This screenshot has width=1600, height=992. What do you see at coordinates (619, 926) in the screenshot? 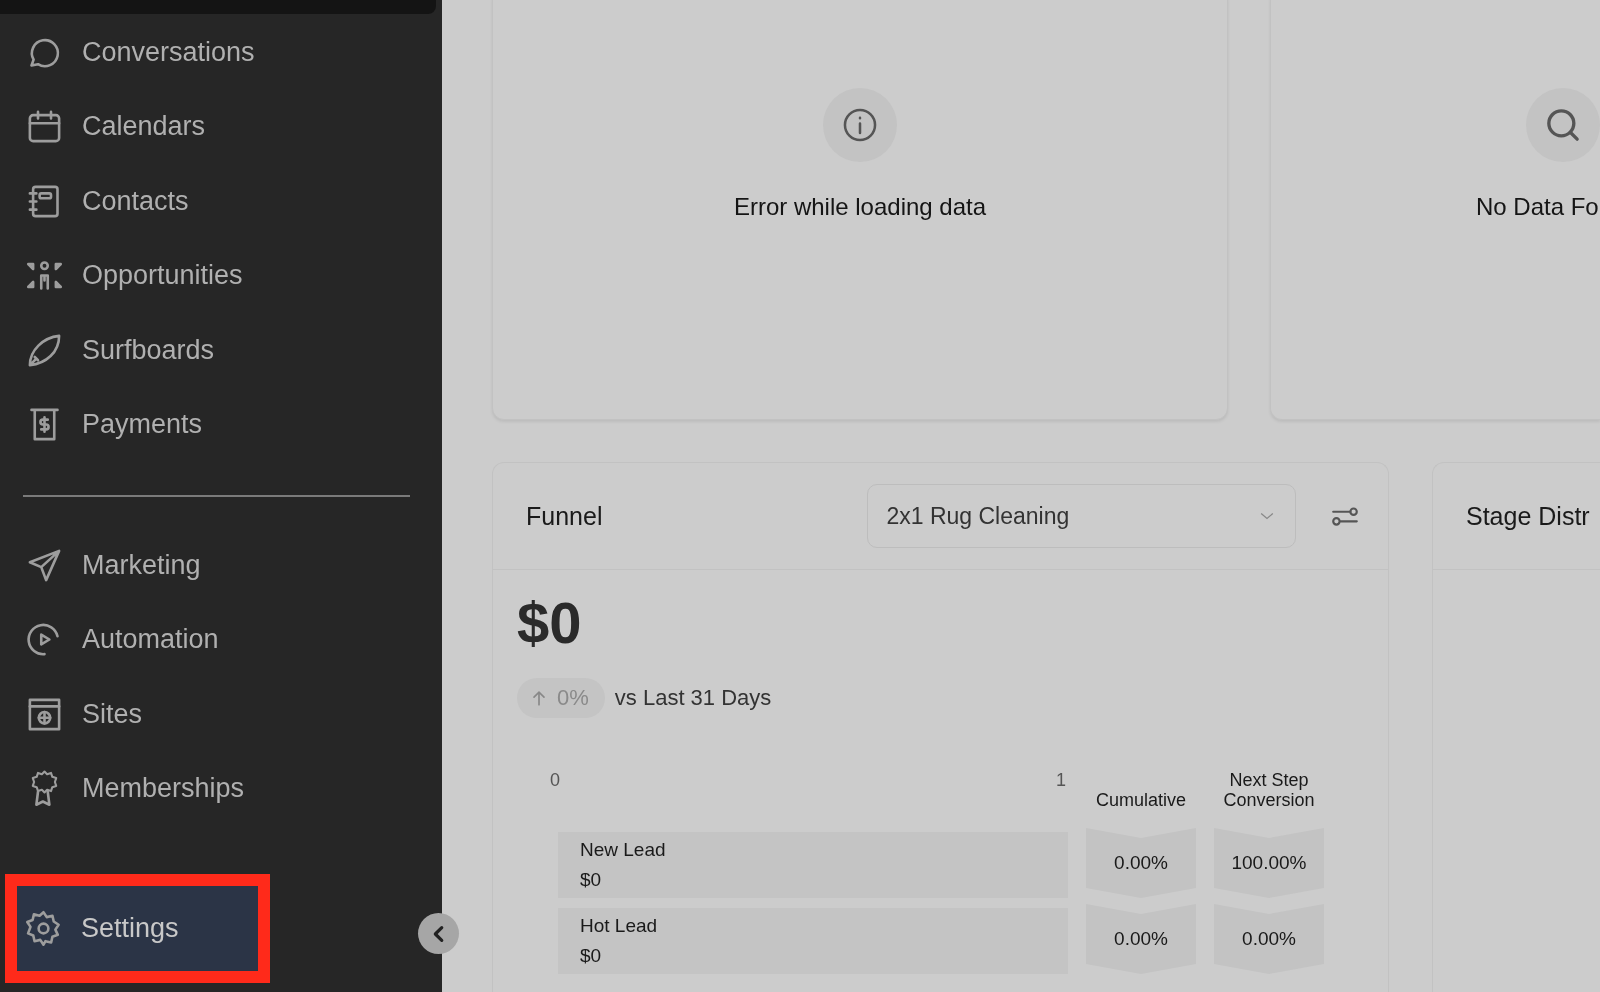
I see `stage-name: Hot Lead` at bounding box center [619, 926].